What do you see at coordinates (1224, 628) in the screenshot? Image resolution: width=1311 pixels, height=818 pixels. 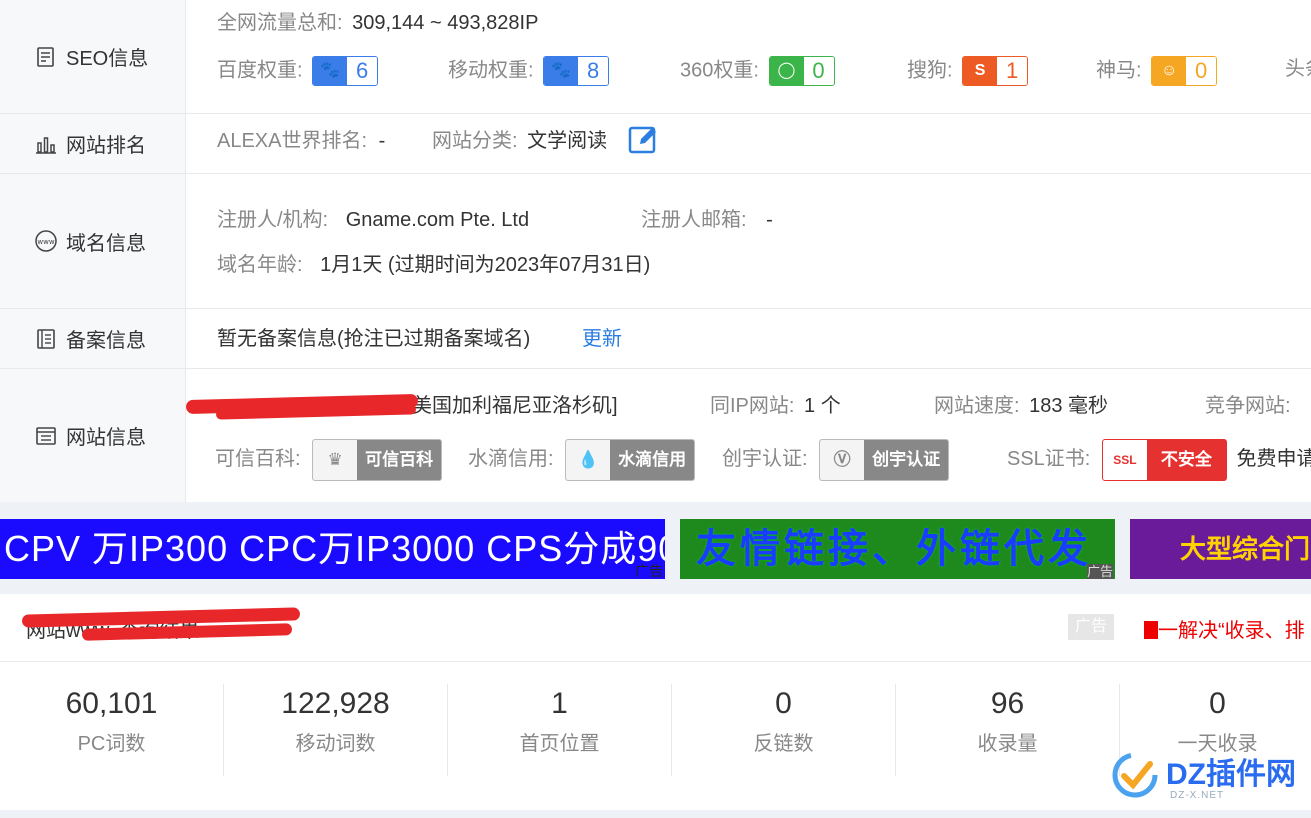 I see `ad-text-link: 一解决“收录、排` at bounding box center [1224, 628].